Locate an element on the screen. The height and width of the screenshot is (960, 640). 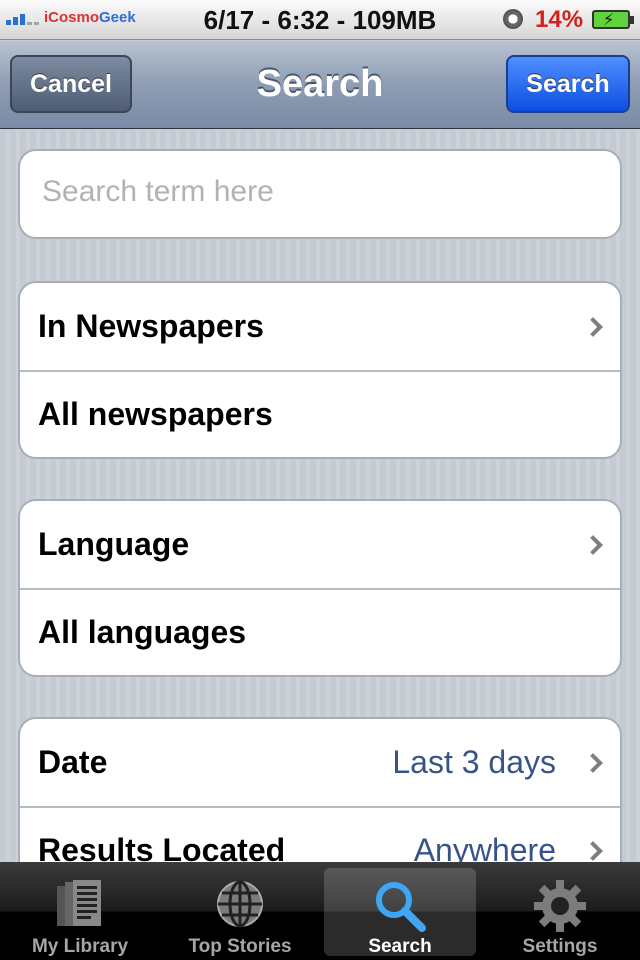
tab-top-stories: Top Stories is located at coordinates (240, 912).